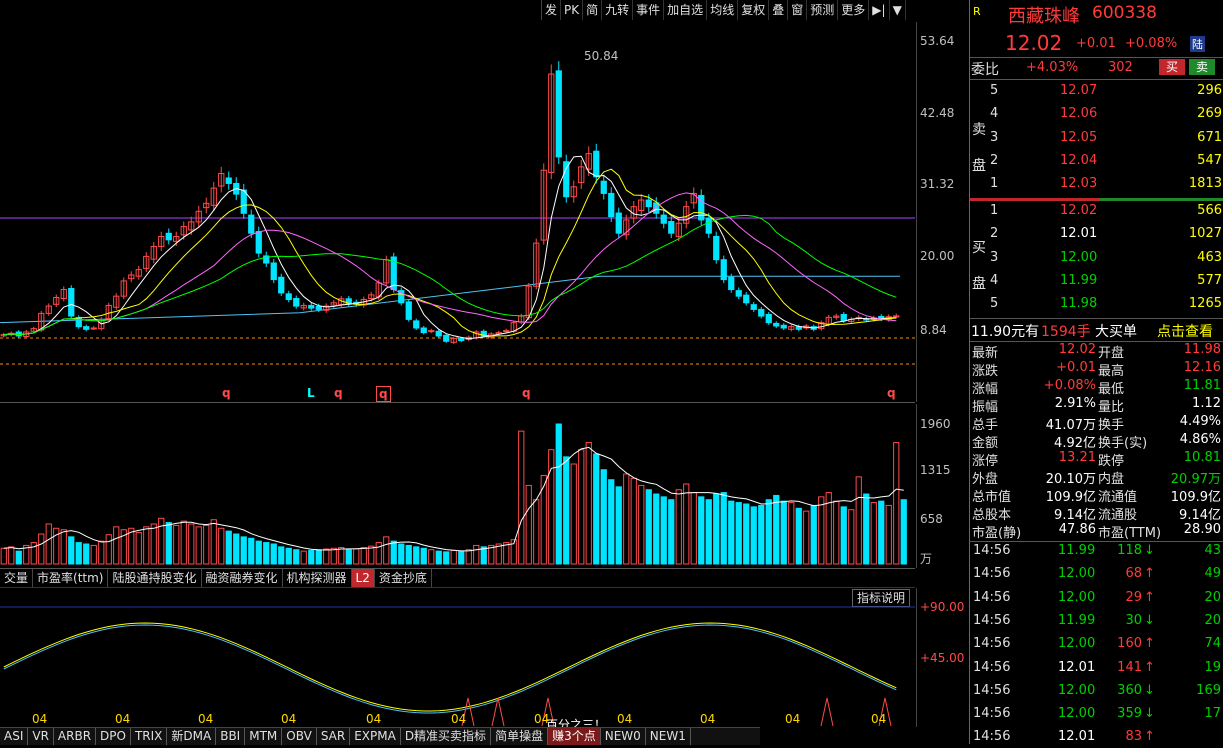  I want to click on stat-label: 金额, so click(985, 443).